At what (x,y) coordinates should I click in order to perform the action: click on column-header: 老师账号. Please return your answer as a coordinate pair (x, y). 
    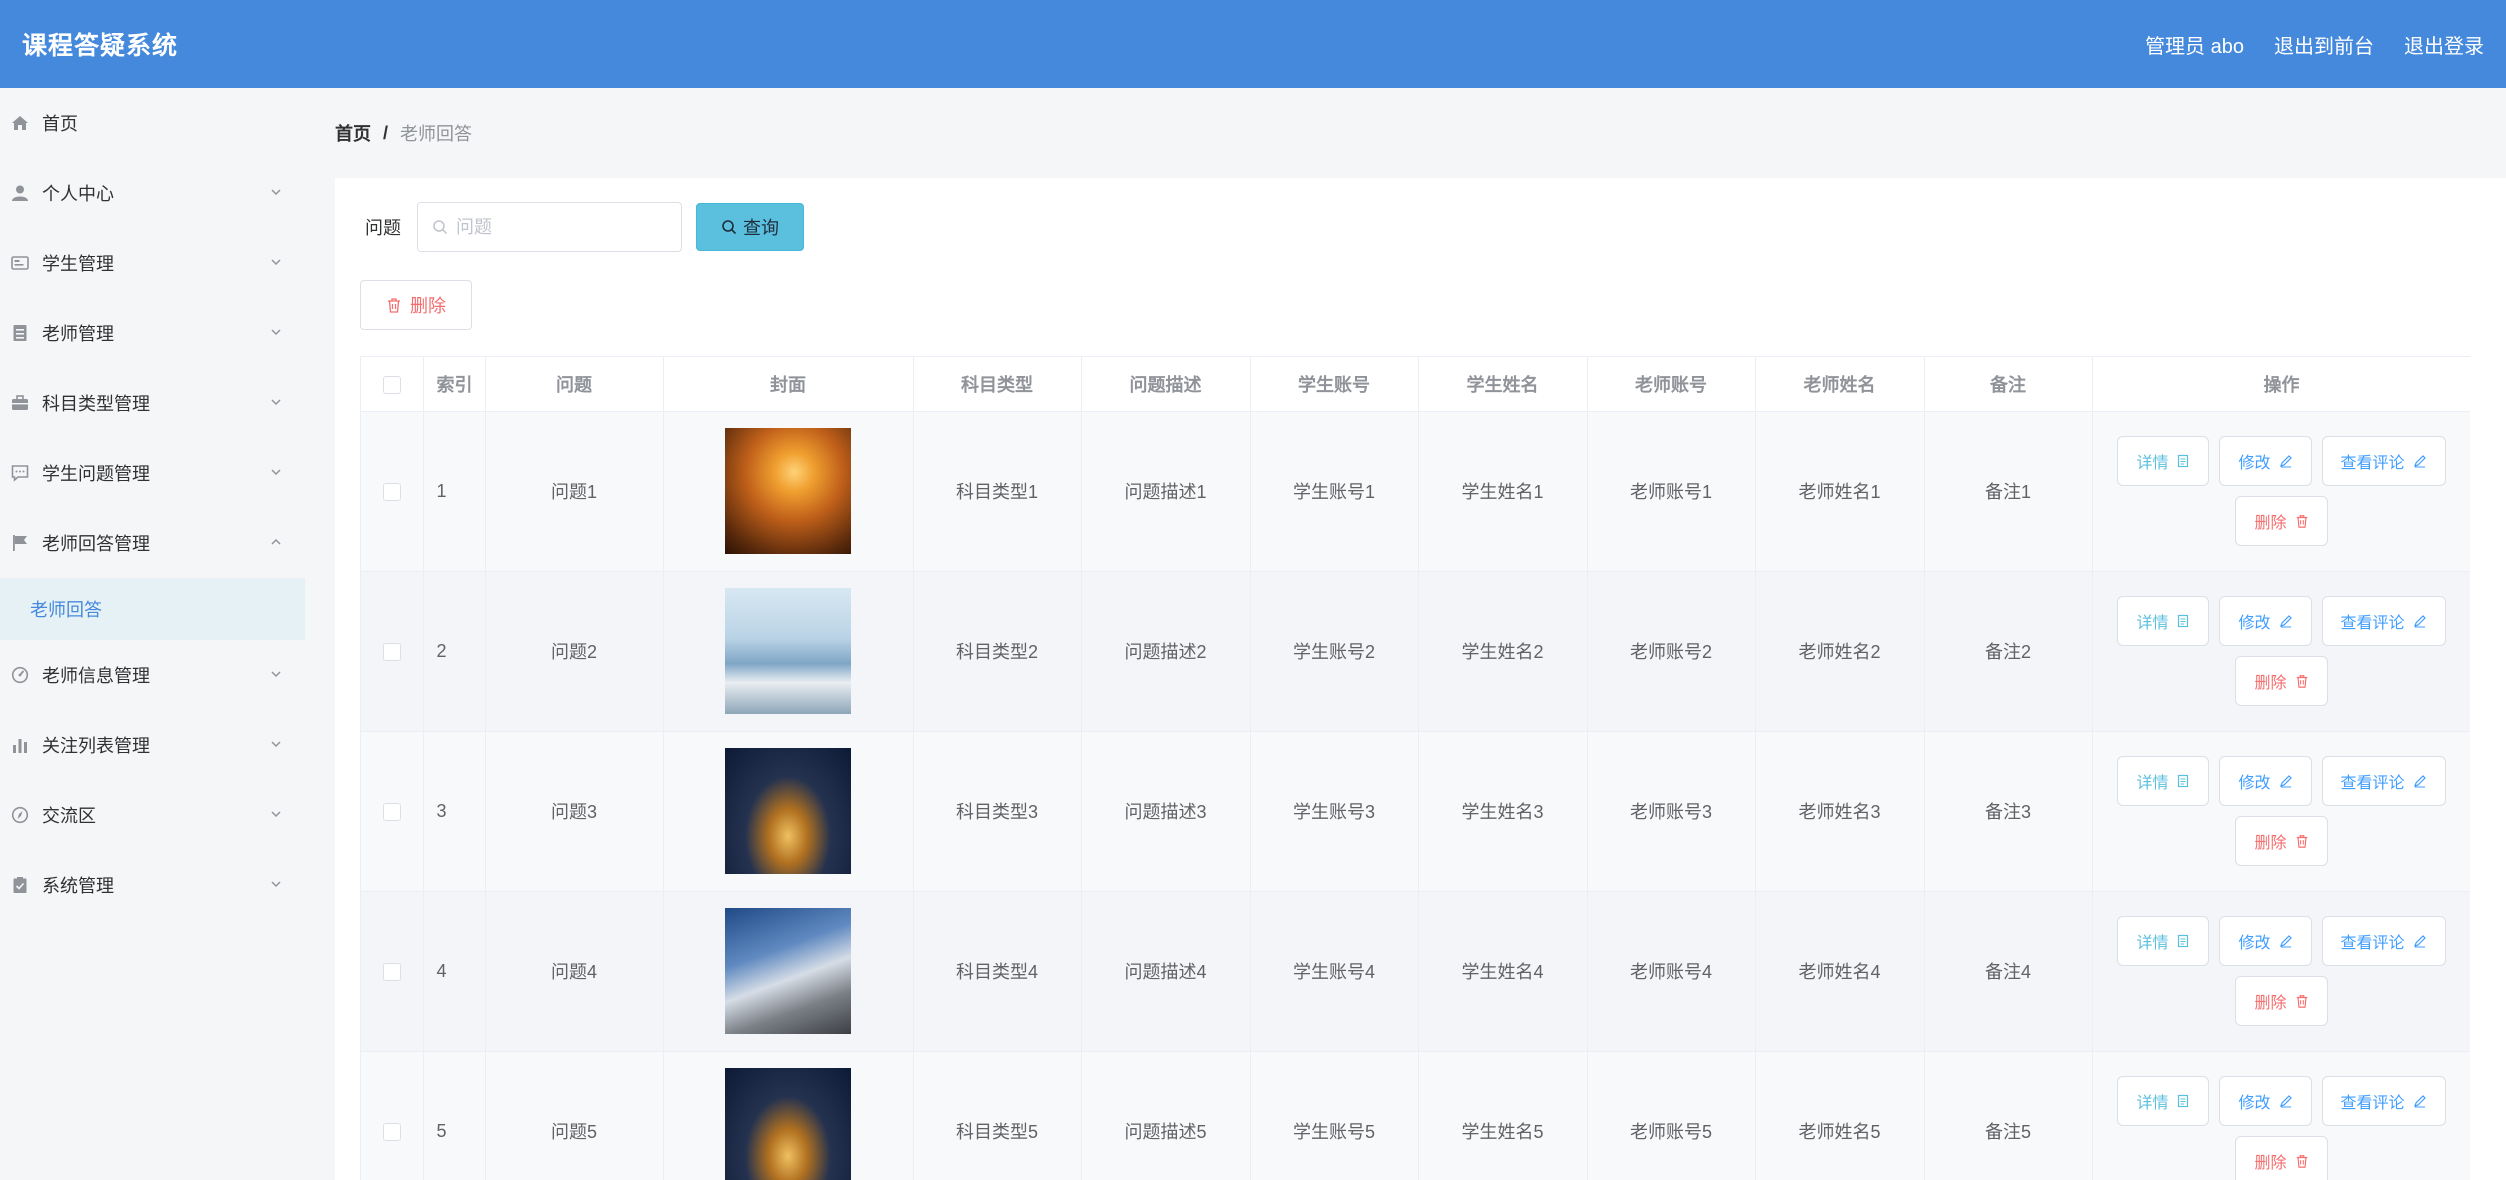
    Looking at the image, I should click on (1671, 384).